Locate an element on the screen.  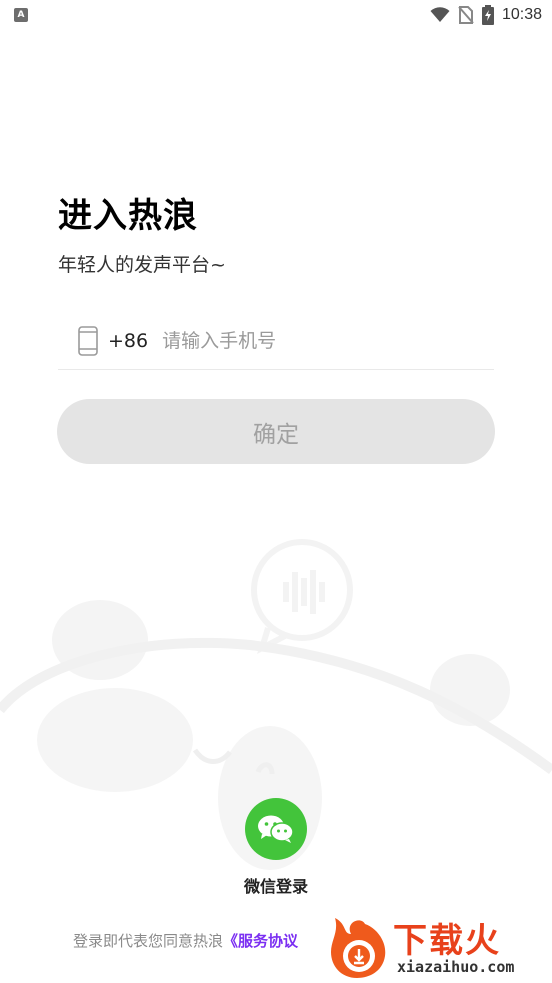
wechat-login-button is located at coordinates (276, 829).